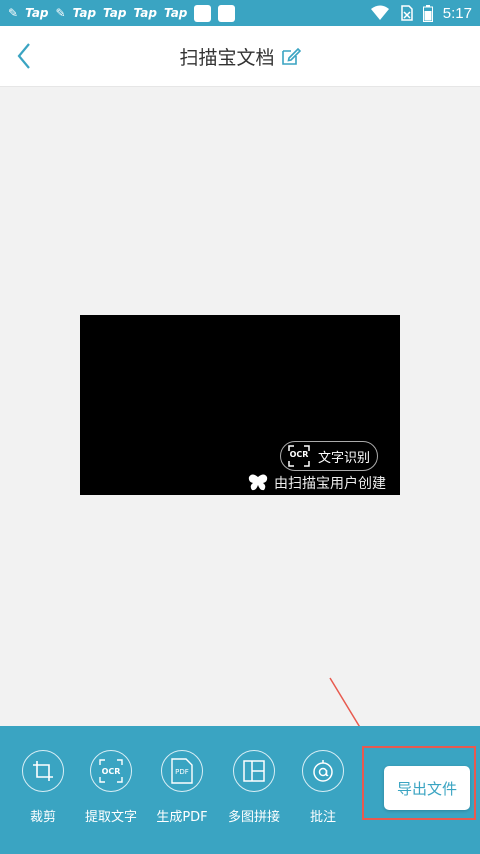  What do you see at coordinates (343, 458) in the screenshot?
I see `ocr-button-label: 文字识别` at bounding box center [343, 458].